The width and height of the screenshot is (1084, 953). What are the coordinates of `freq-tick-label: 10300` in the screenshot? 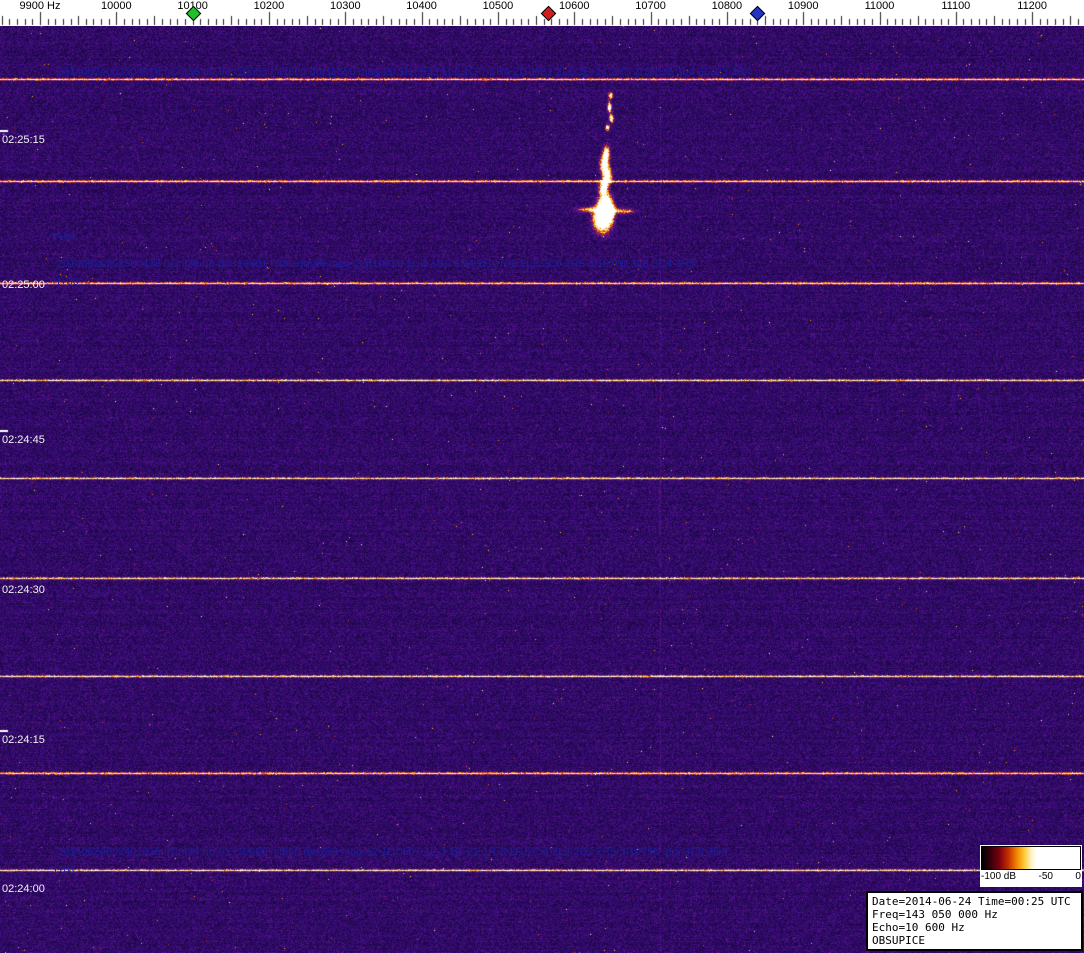 It's located at (345, 6).